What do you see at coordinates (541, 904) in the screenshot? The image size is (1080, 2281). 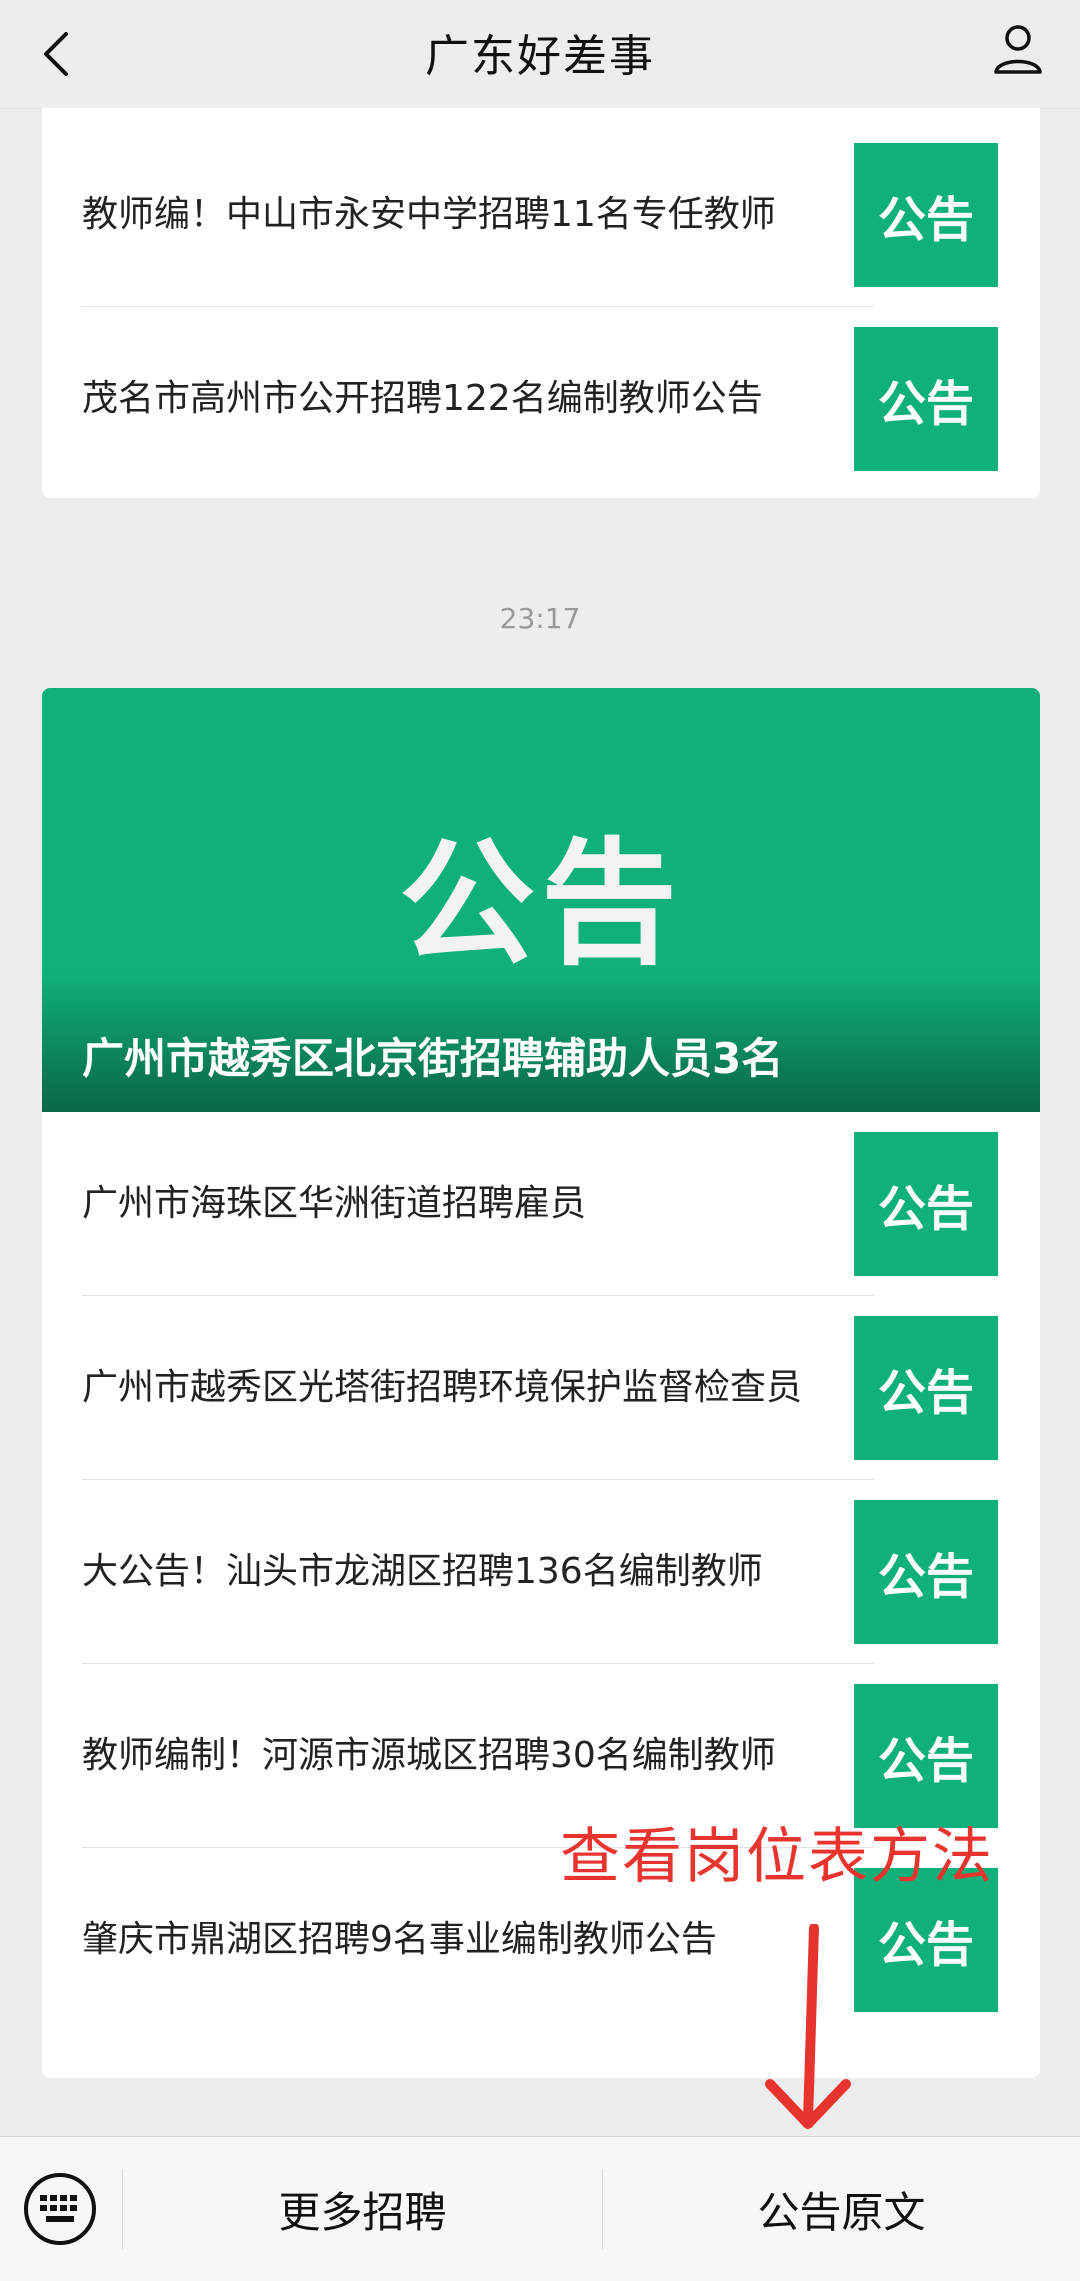 I see `hero-image-text: 公告` at bounding box center [541, 904].